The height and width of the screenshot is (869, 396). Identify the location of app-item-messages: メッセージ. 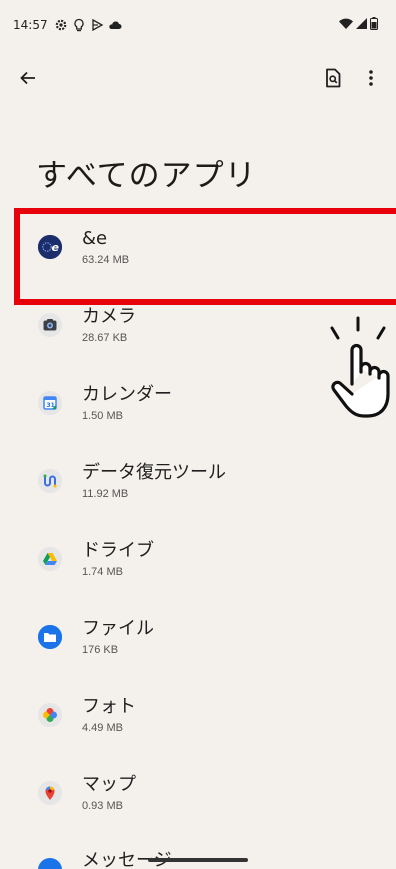
(198, 856).